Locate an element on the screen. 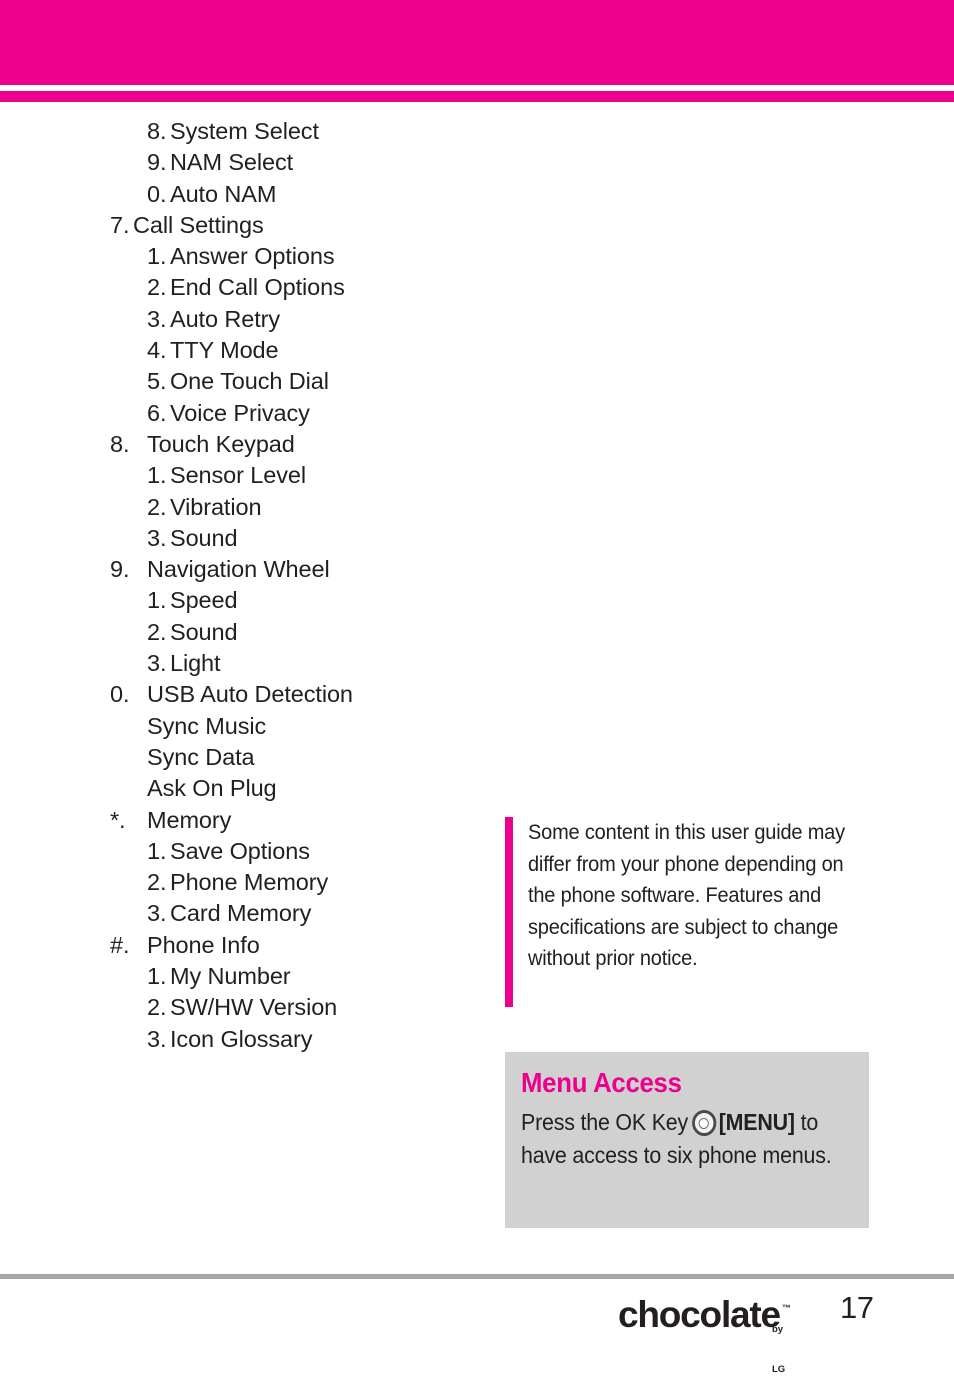 This screenshot has height=1390, width=954. menu-item-number: 7. is located at coordinates (120, 224).